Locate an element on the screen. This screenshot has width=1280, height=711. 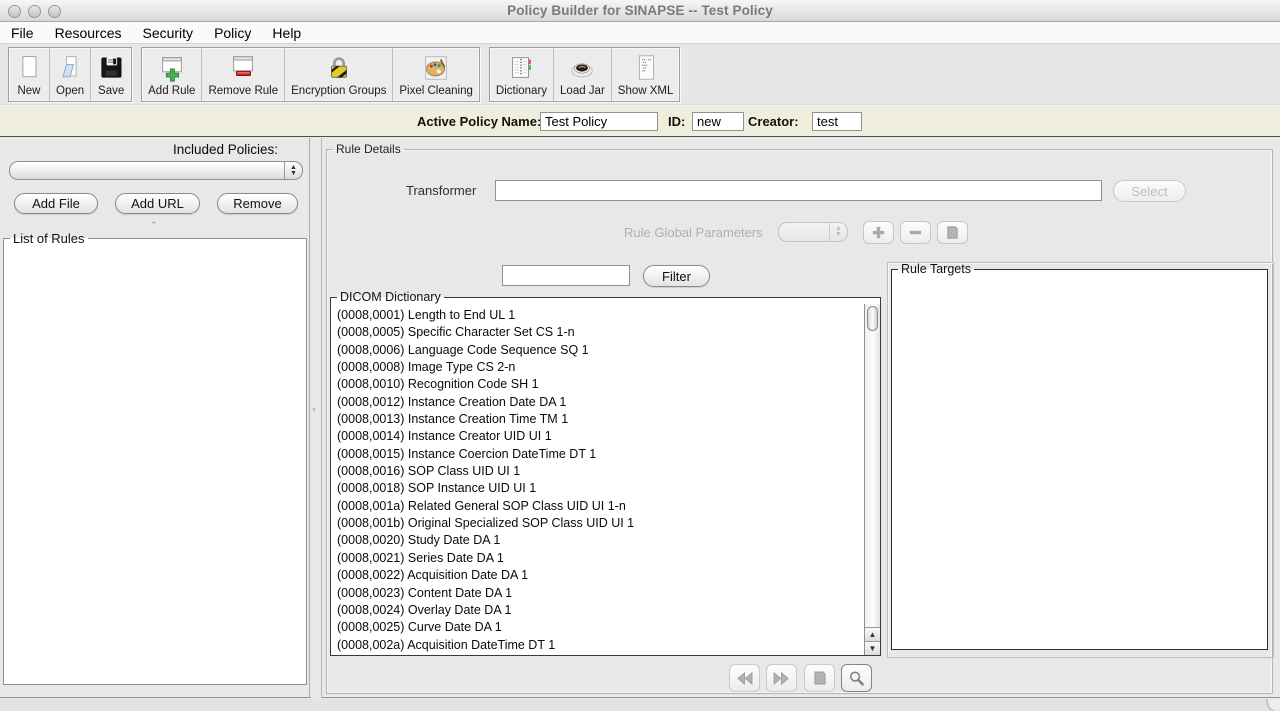
remove-rule-button: Remove Rule is located at coordinates (244, 74).